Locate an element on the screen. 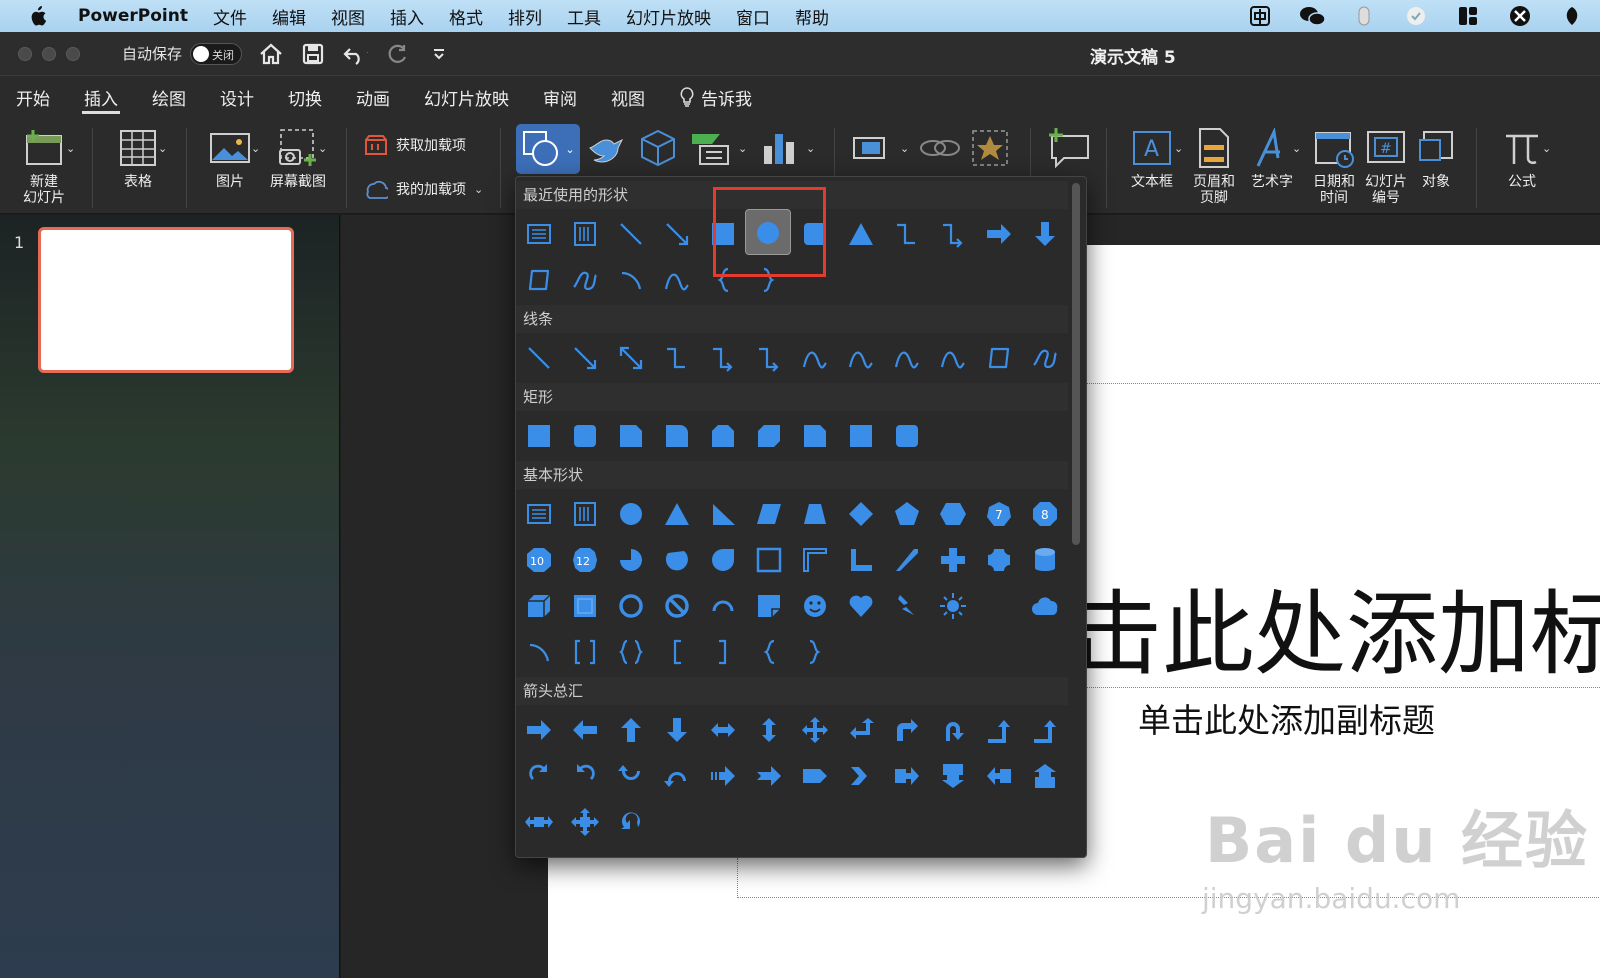 This screenshot has height=978, width=1600. equation-button: 公式 is located at coordinates (1522, 158).